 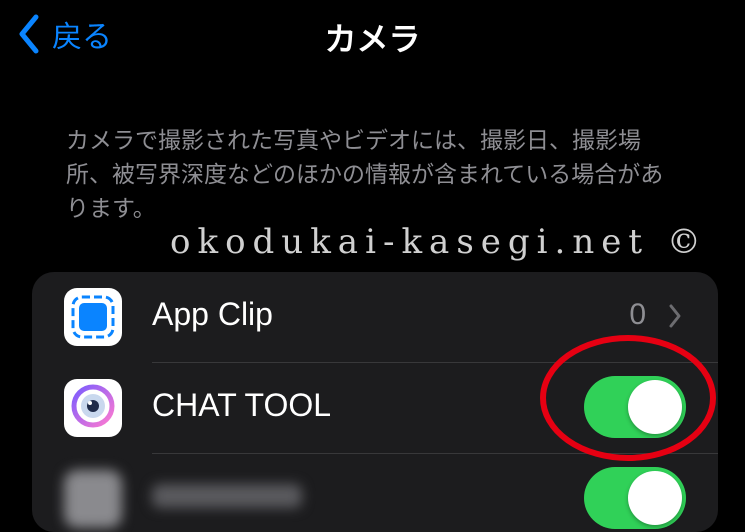 What do you see at coordinates (227, 496) in the screenshot?
I see `blurred-app-label` at bounding box center [227, 496].